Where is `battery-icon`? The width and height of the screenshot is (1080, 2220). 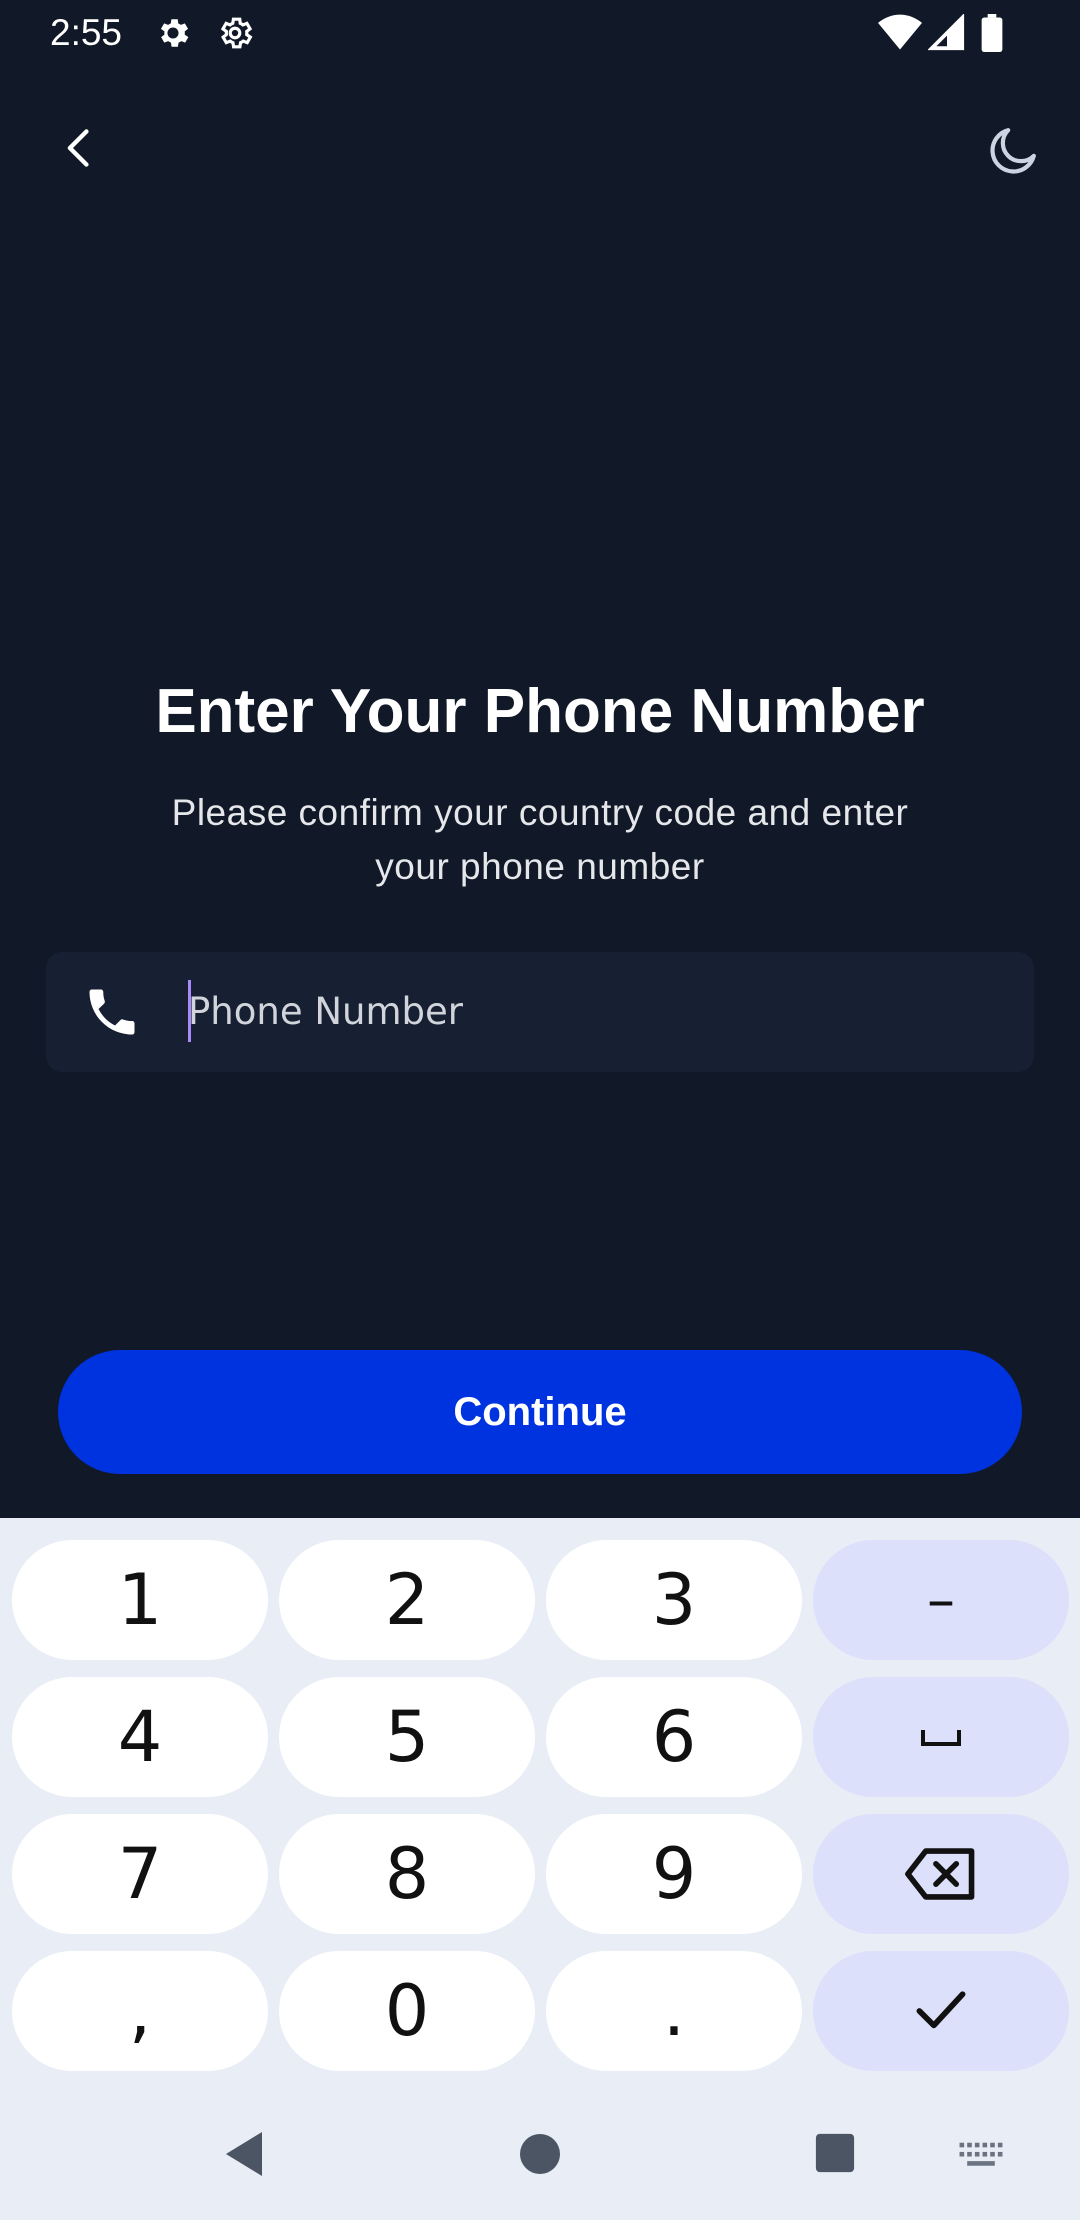
battery-icon is located at coordinates (992, 33).